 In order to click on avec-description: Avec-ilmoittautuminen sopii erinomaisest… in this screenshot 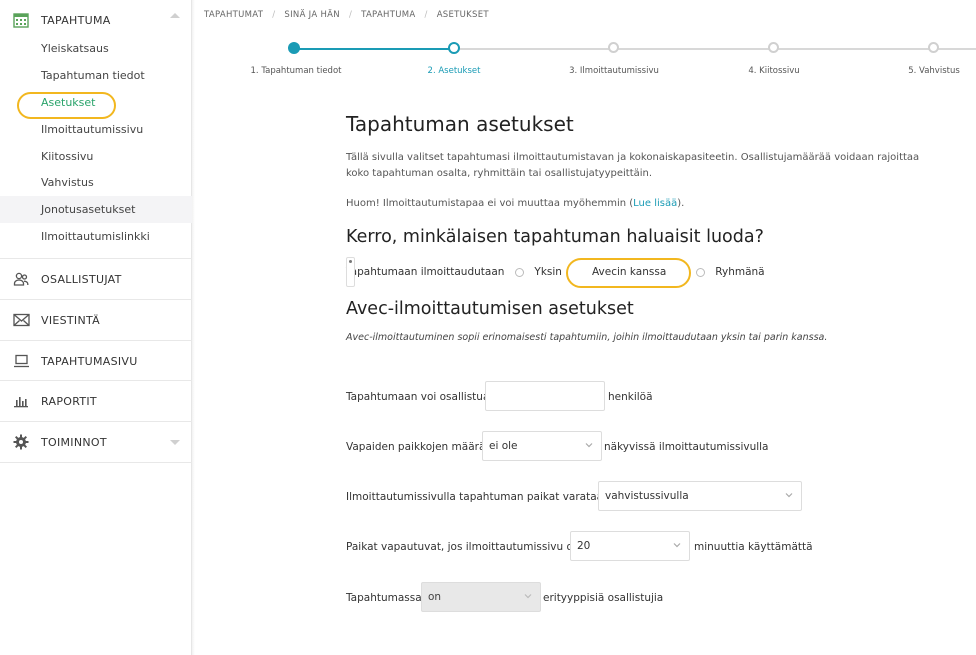, I will do `click(587, 337)`.